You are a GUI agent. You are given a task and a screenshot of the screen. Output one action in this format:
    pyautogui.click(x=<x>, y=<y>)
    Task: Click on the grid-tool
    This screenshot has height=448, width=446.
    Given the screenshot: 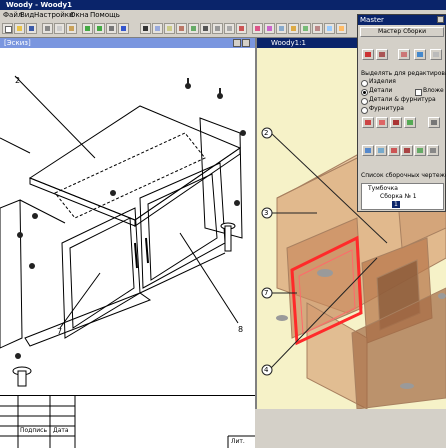 What is the action you would take?
    pyautogui.click(x=229, y=28)
    